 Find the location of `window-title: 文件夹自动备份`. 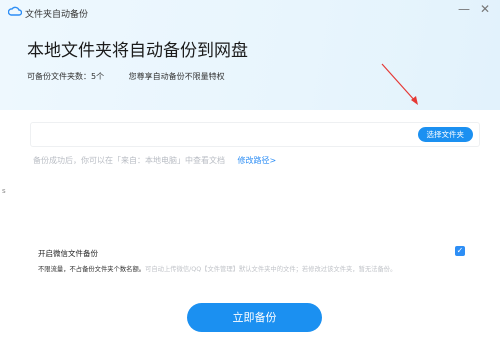

window-title: 文件夹自动备份 is located at coordinates (57, 15).